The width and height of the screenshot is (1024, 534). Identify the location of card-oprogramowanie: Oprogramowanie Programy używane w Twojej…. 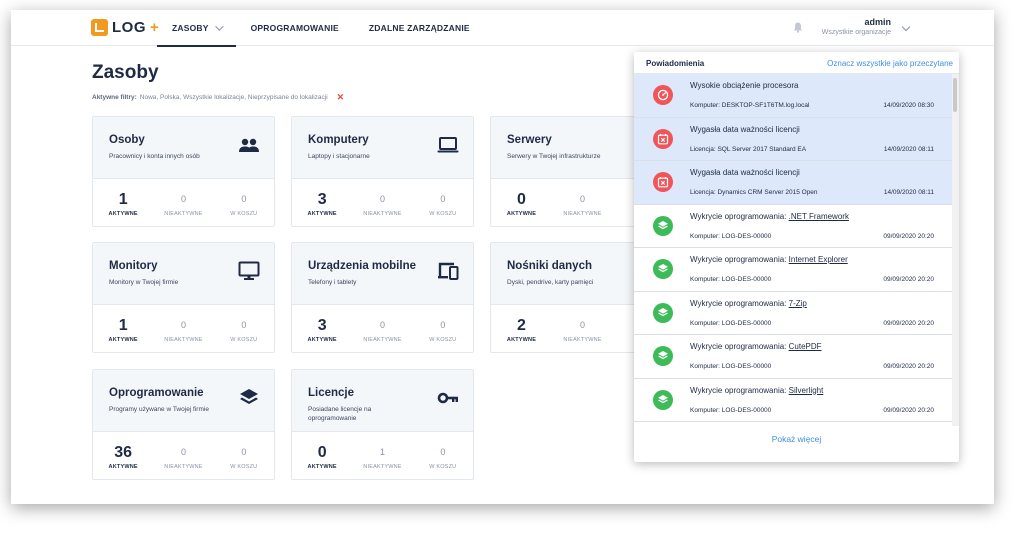
(183, 424).